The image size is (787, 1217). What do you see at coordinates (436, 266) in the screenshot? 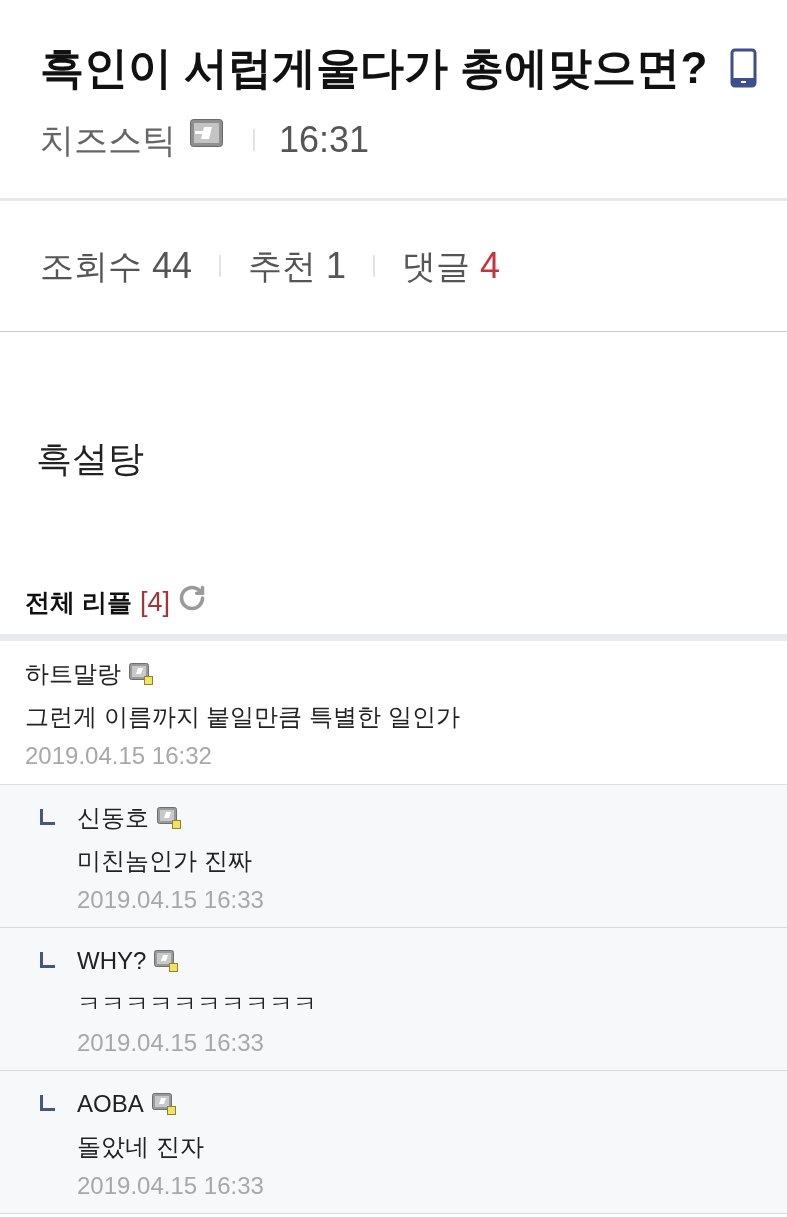
I see `stat-label: 댓글` at bounding box center [436, 266].